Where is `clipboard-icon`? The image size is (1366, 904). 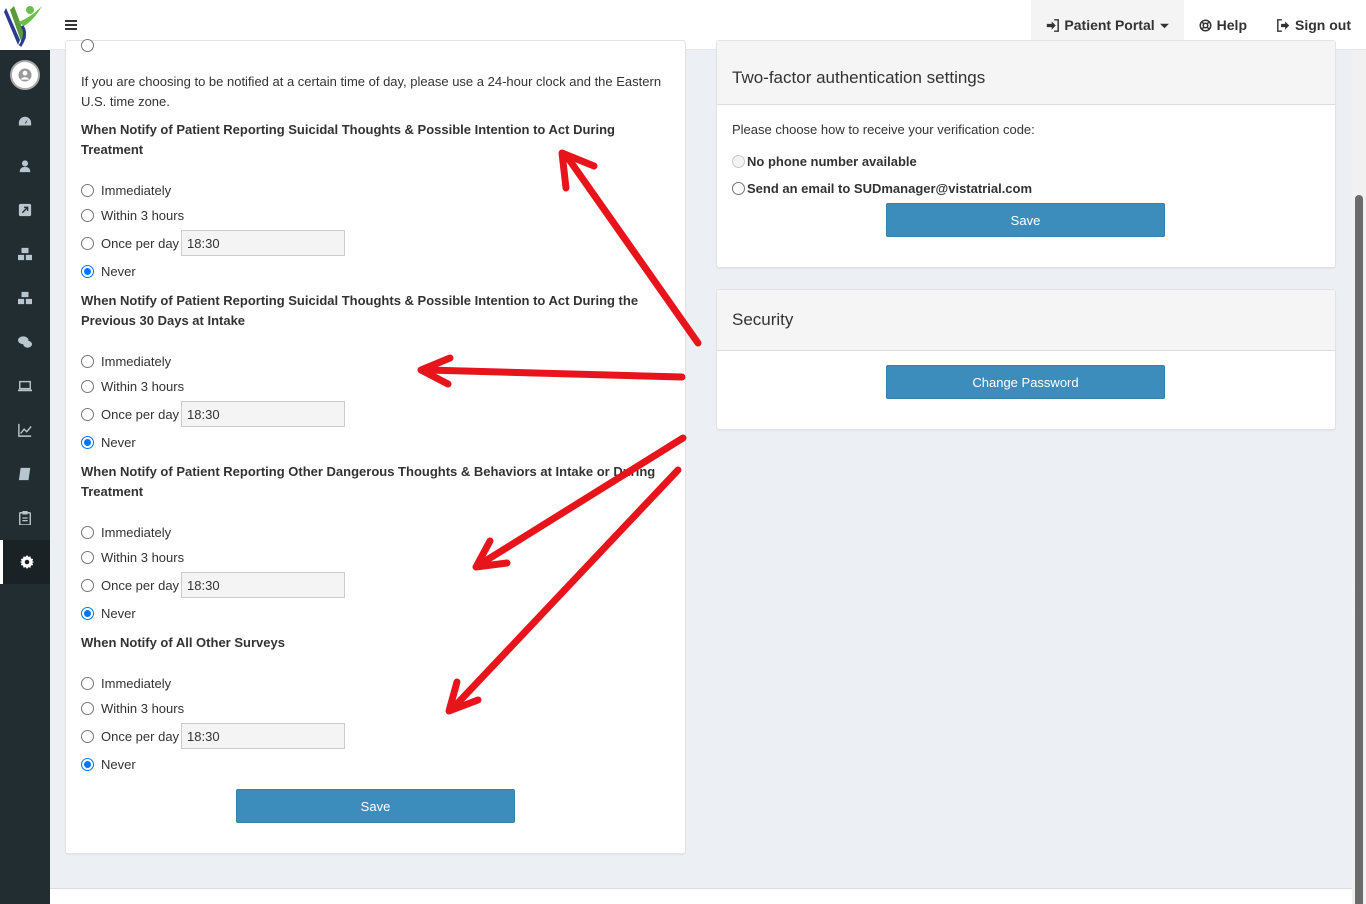
clipboard-icon is located at coordinates (25, 518).